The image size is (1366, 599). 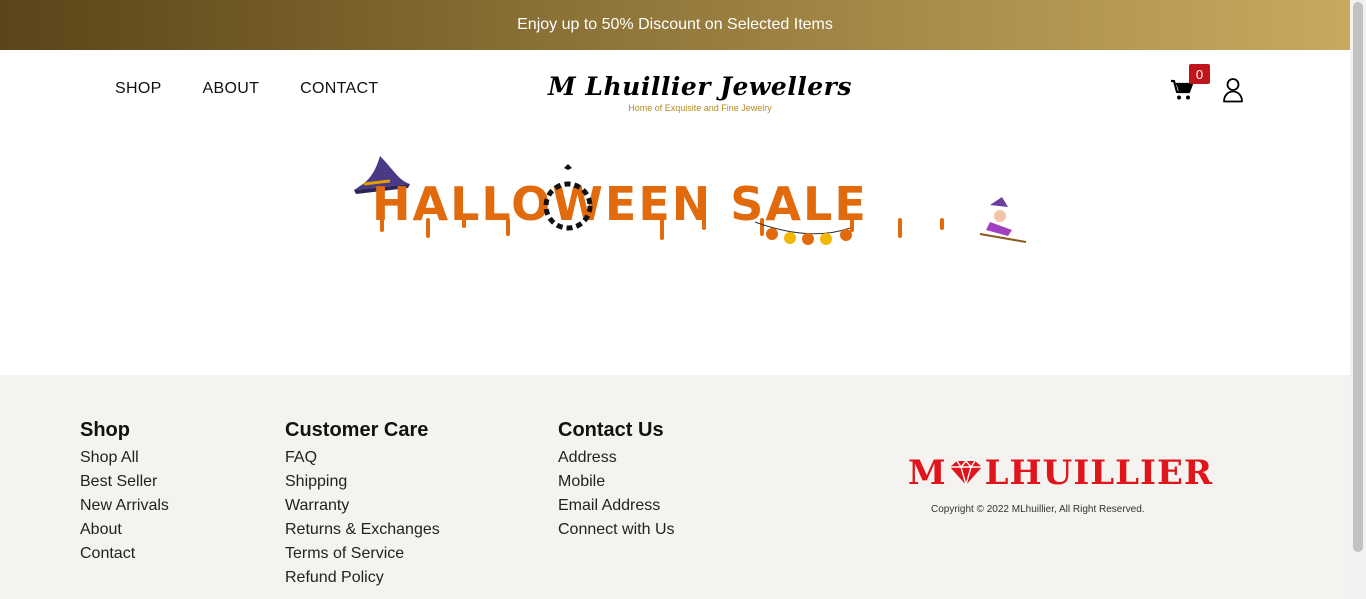 I want to click on footer-link-best-seller: Best Seller, so click(x=124, y=482).